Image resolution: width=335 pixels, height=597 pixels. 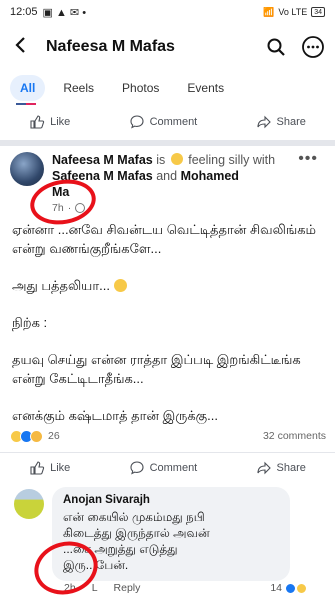 I want to click on post-actions: Like Comment Share, so click(x=167, y=467).